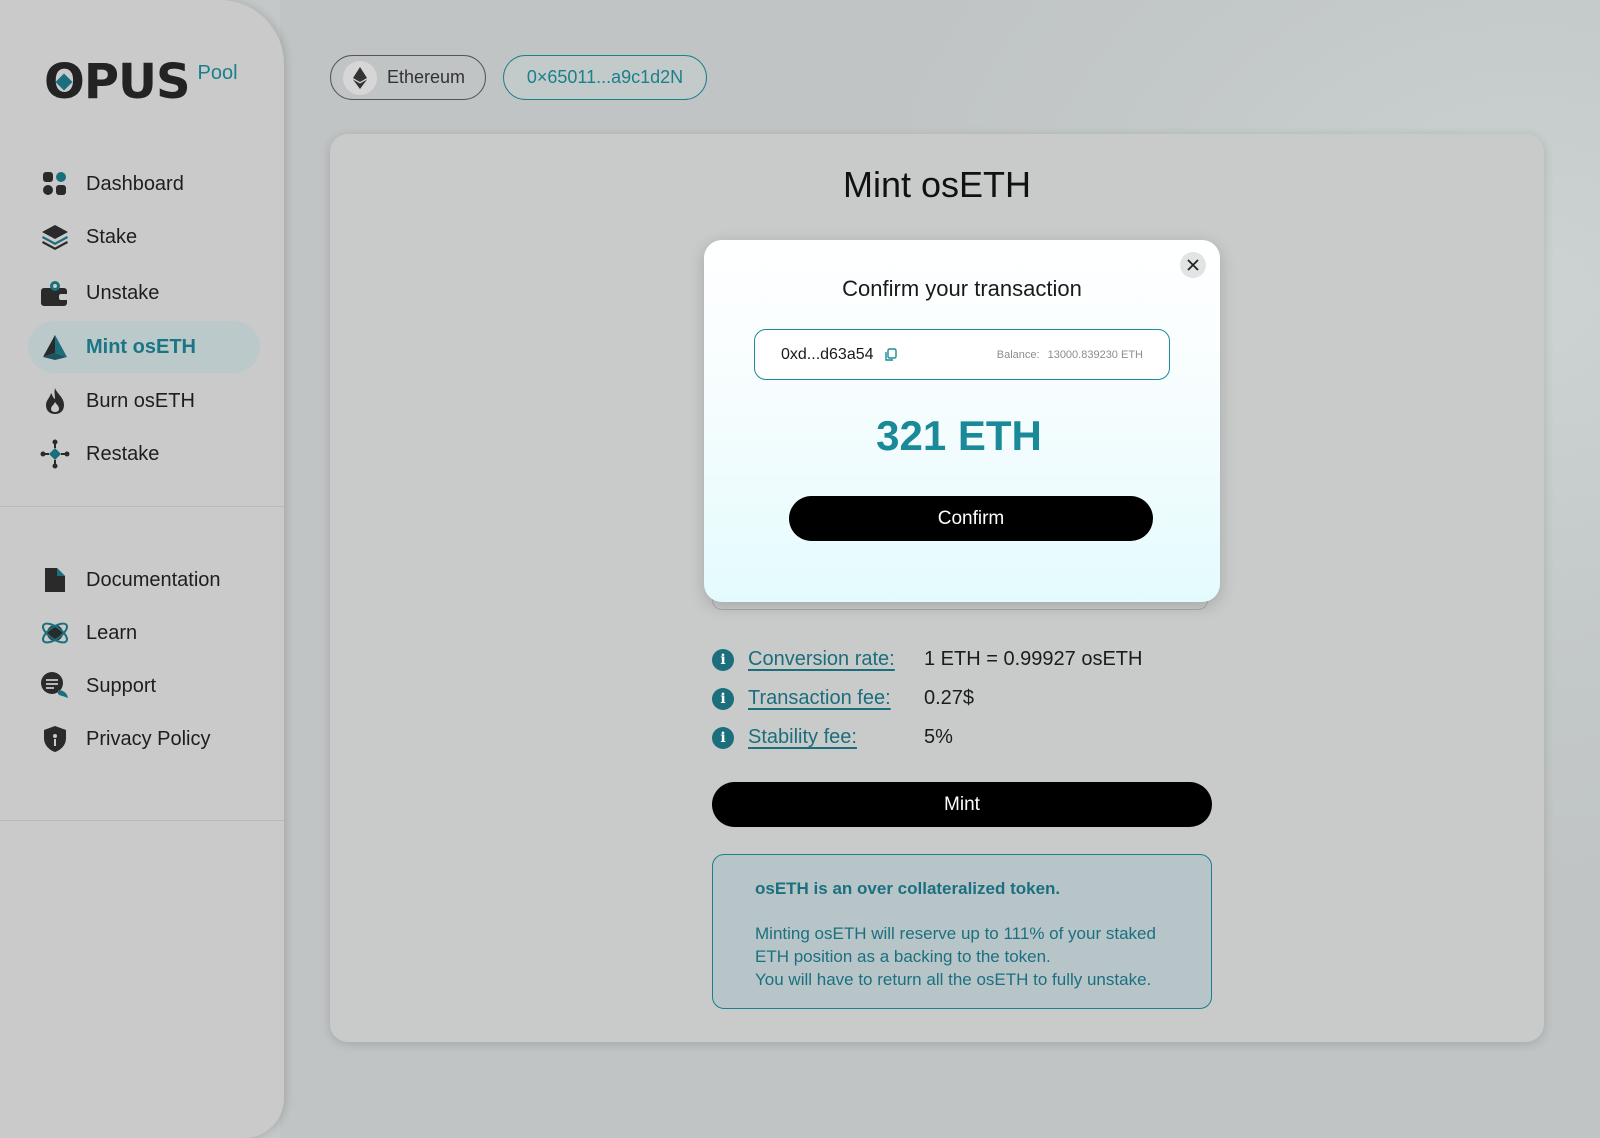 The width and height of the screenshot is (1600, 1138). I want to click on sidebar-item-label: Privacy Policy, so click(148, 738).